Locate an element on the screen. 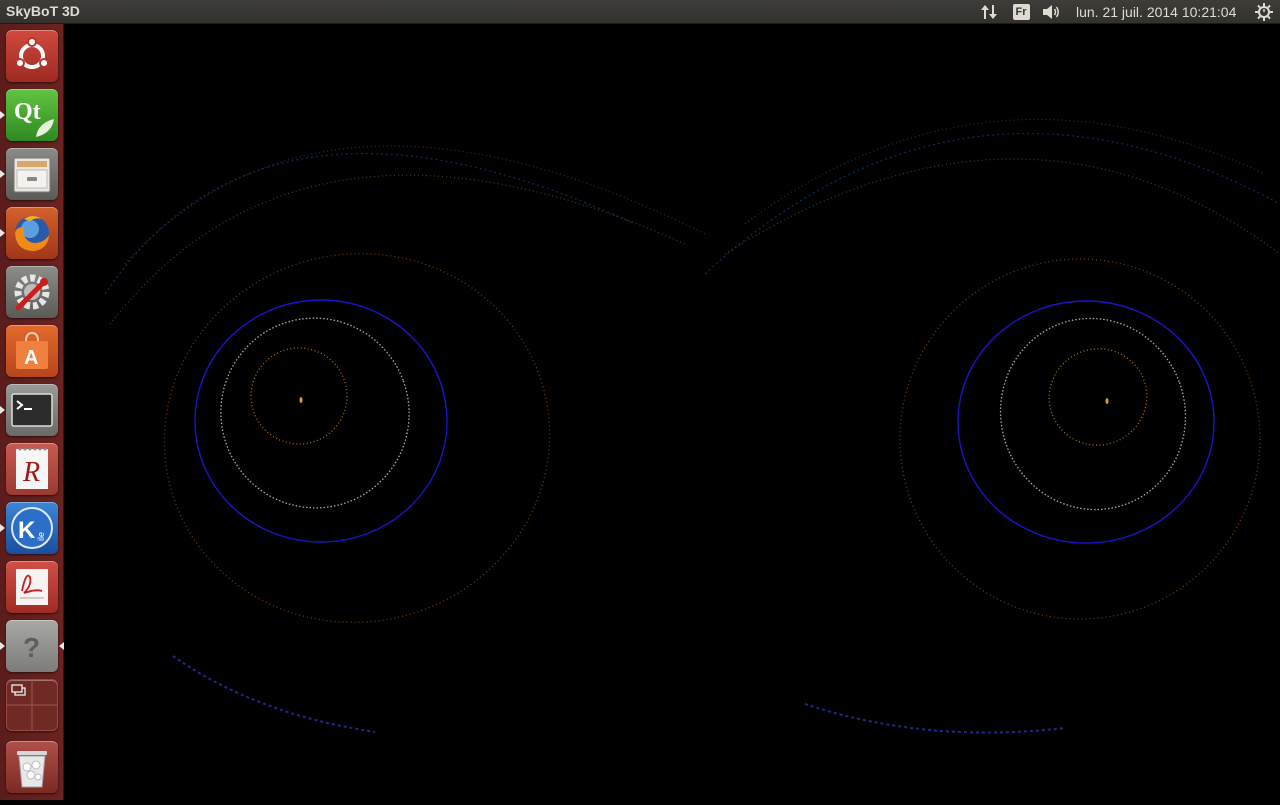 The width and height of the screenshot is (1280, 805). launcher-item-pdf-reader is located at coordinates (32, 587).